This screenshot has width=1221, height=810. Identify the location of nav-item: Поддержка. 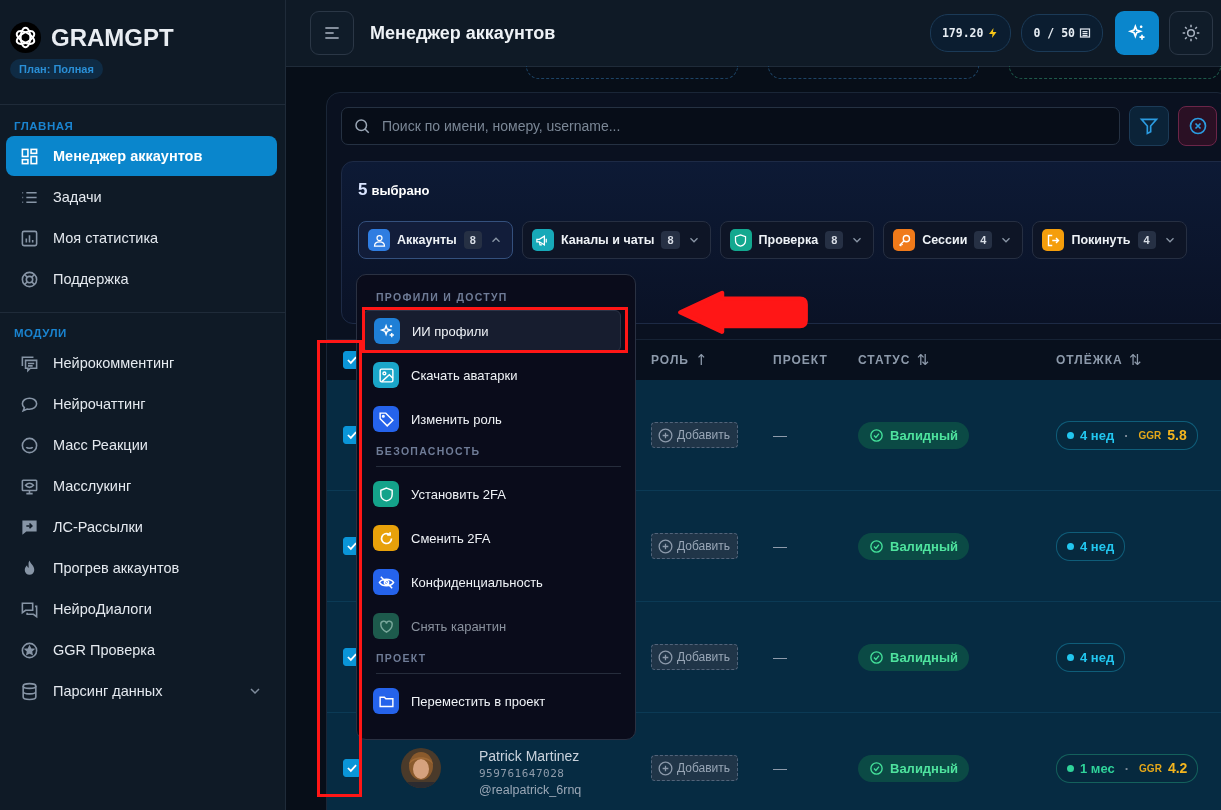
(141, 279).